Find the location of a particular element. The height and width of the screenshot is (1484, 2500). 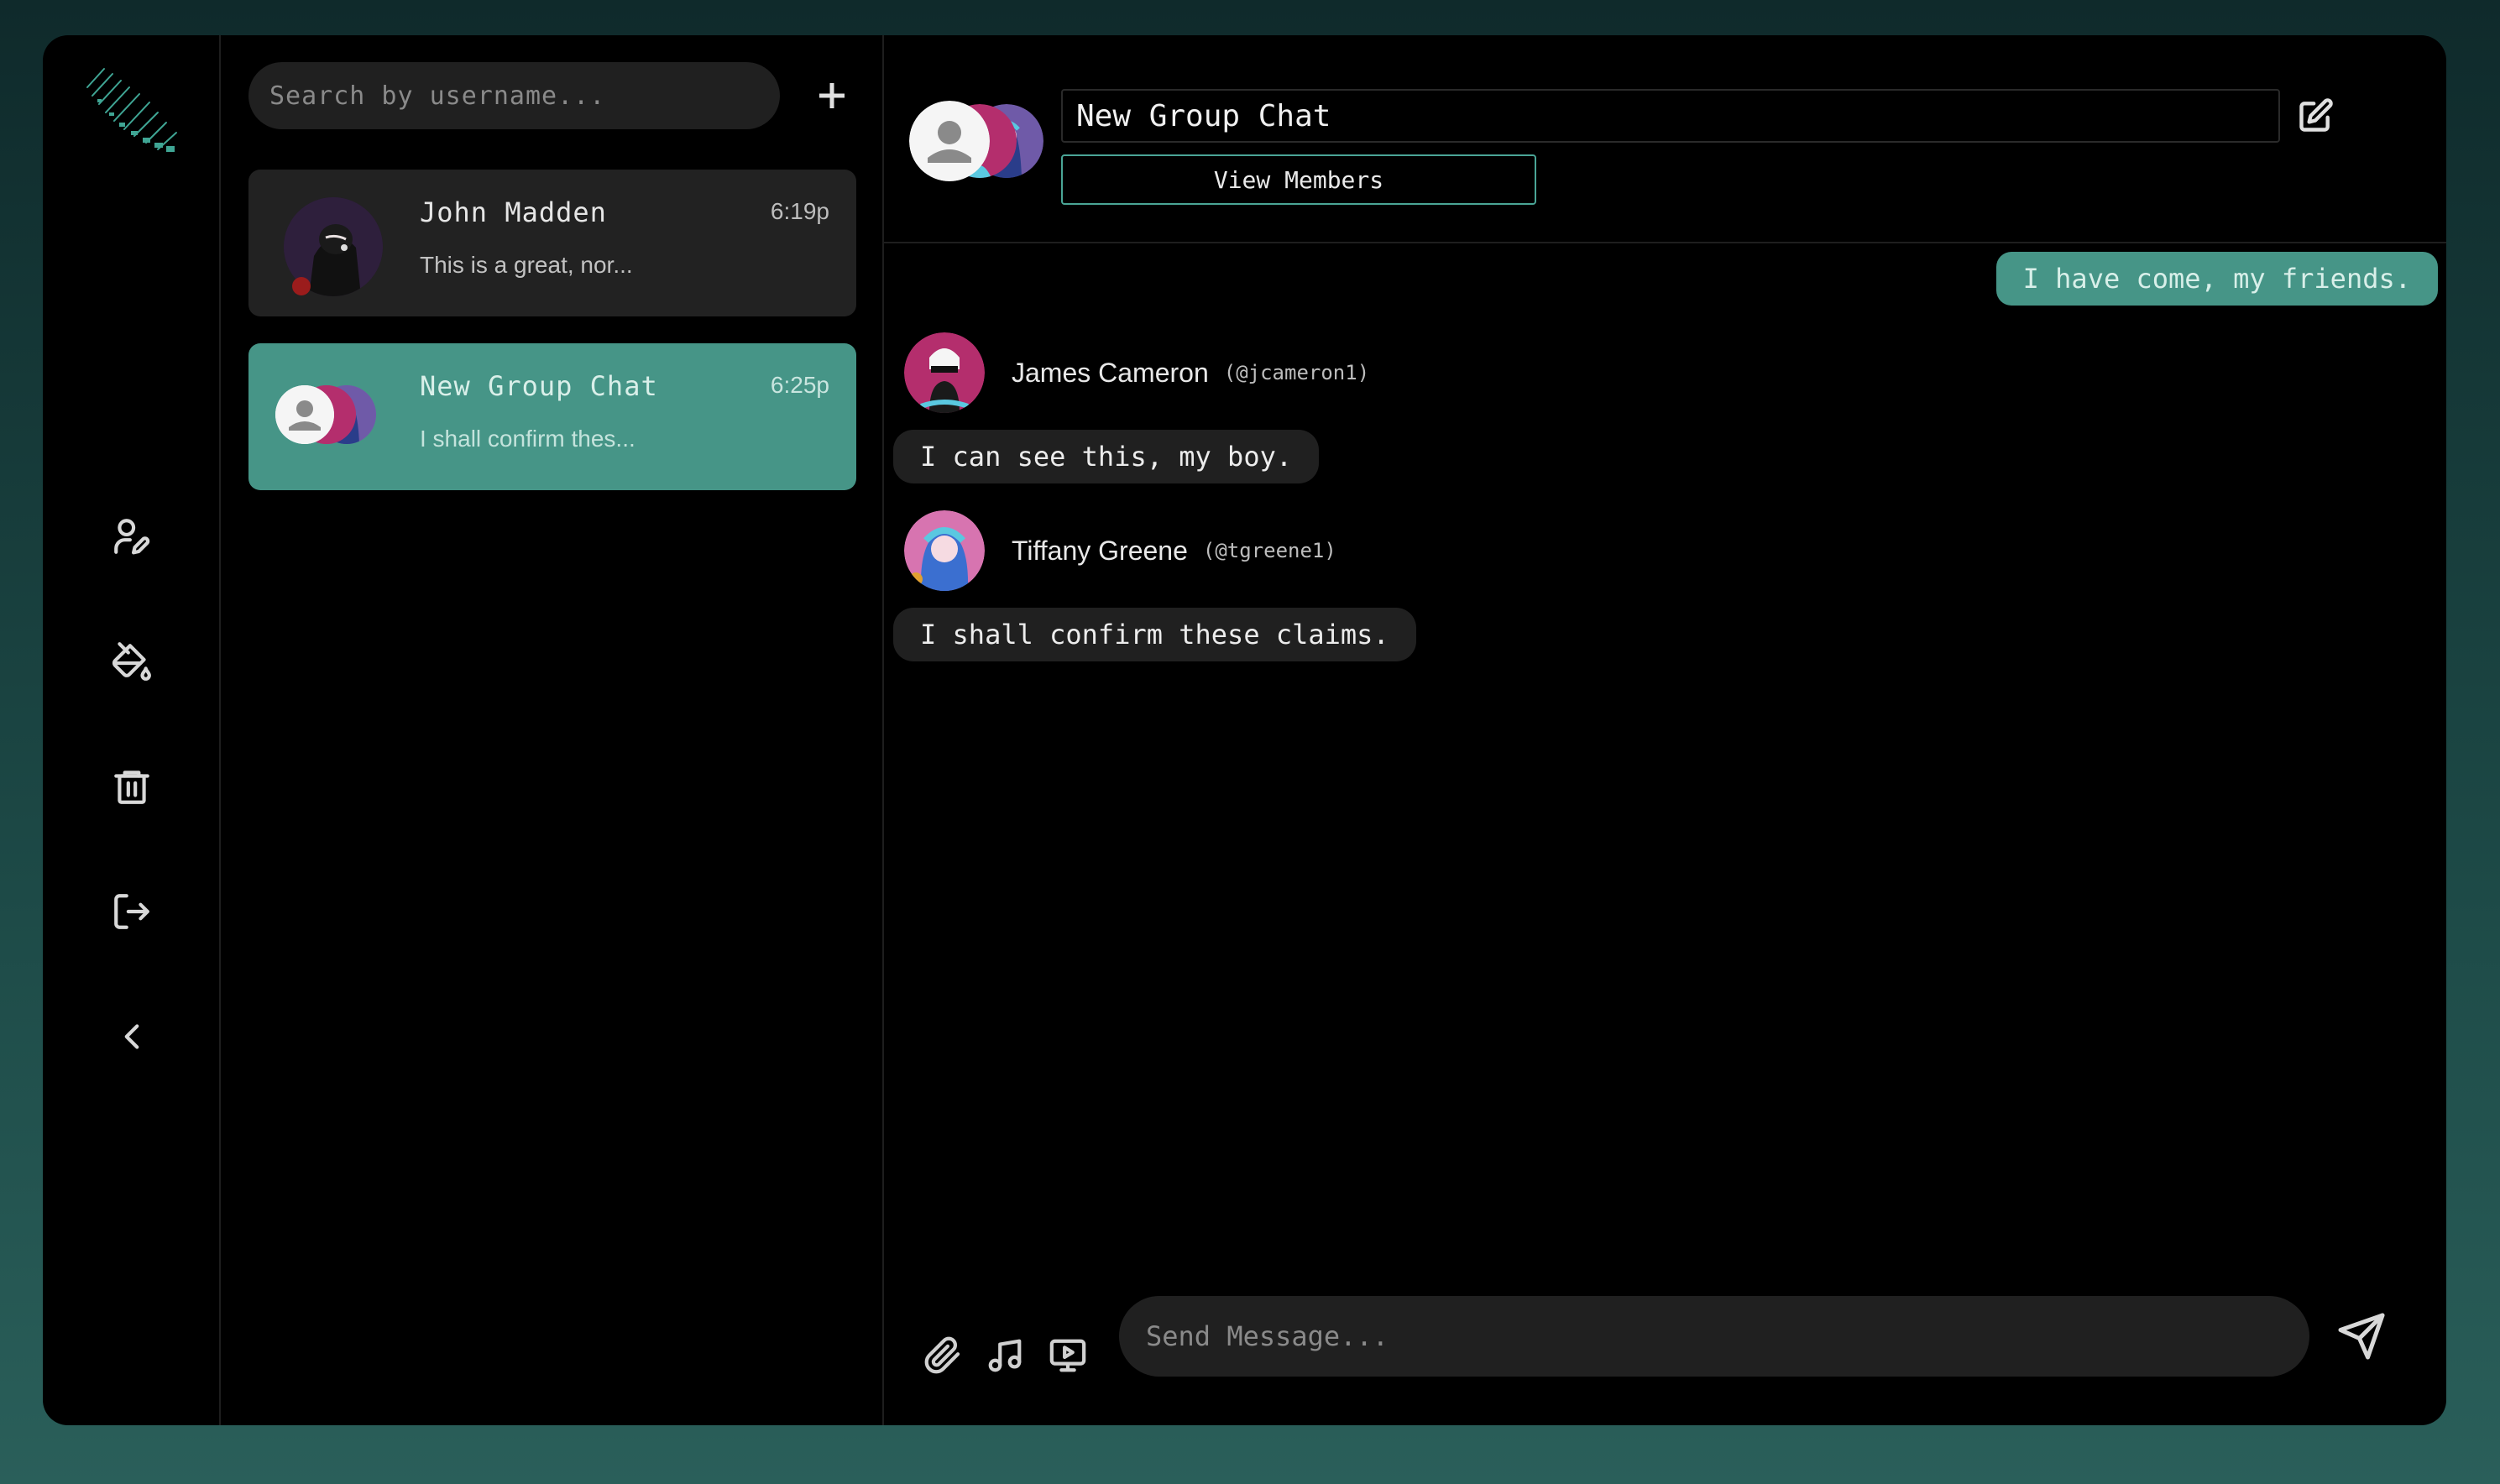

chat-time: 6:19p is located at coordinates (799, 211).